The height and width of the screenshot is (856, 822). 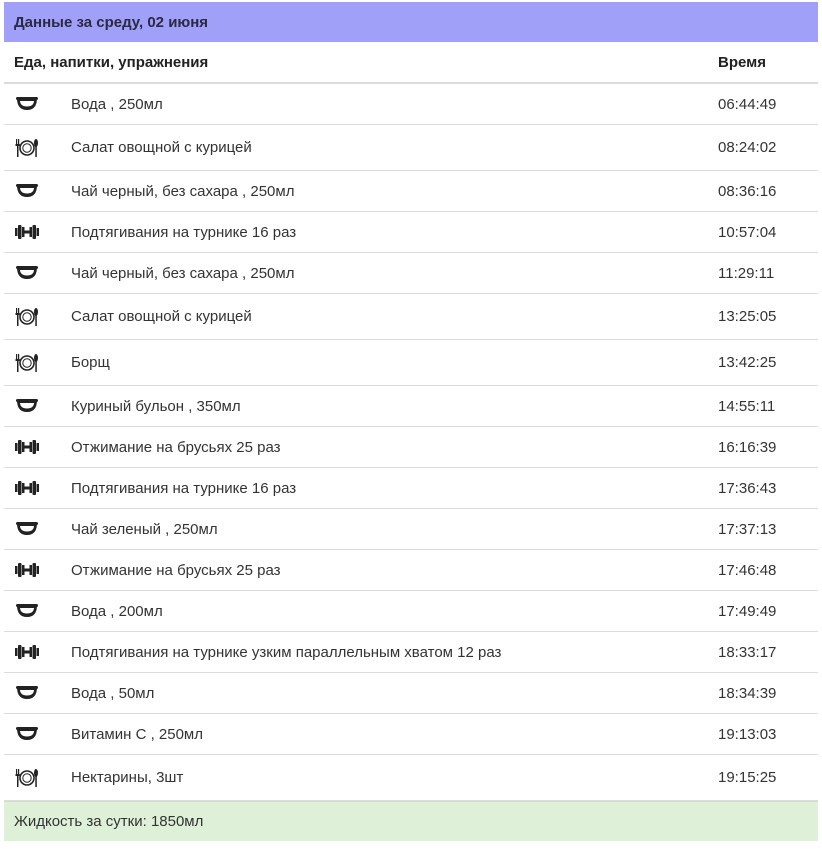 I want to click on table-row: Чай зеленый , 250мл 17:37:13, so click(x=411, y=529).